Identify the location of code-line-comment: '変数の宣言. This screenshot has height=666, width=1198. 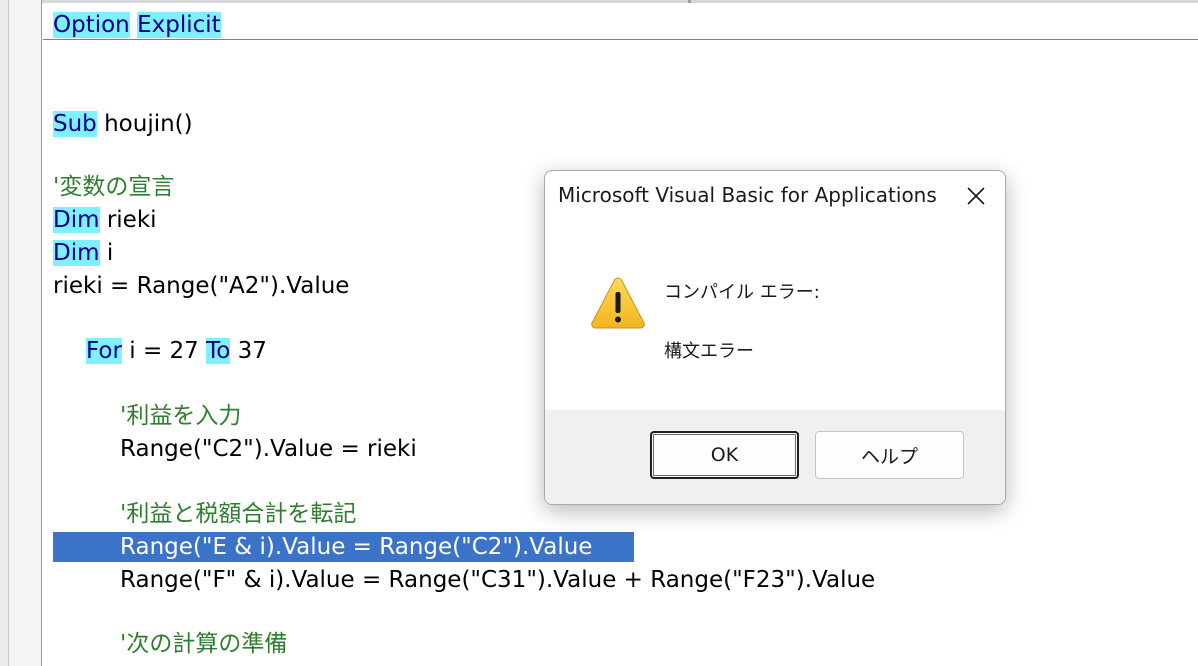
(113, 187).